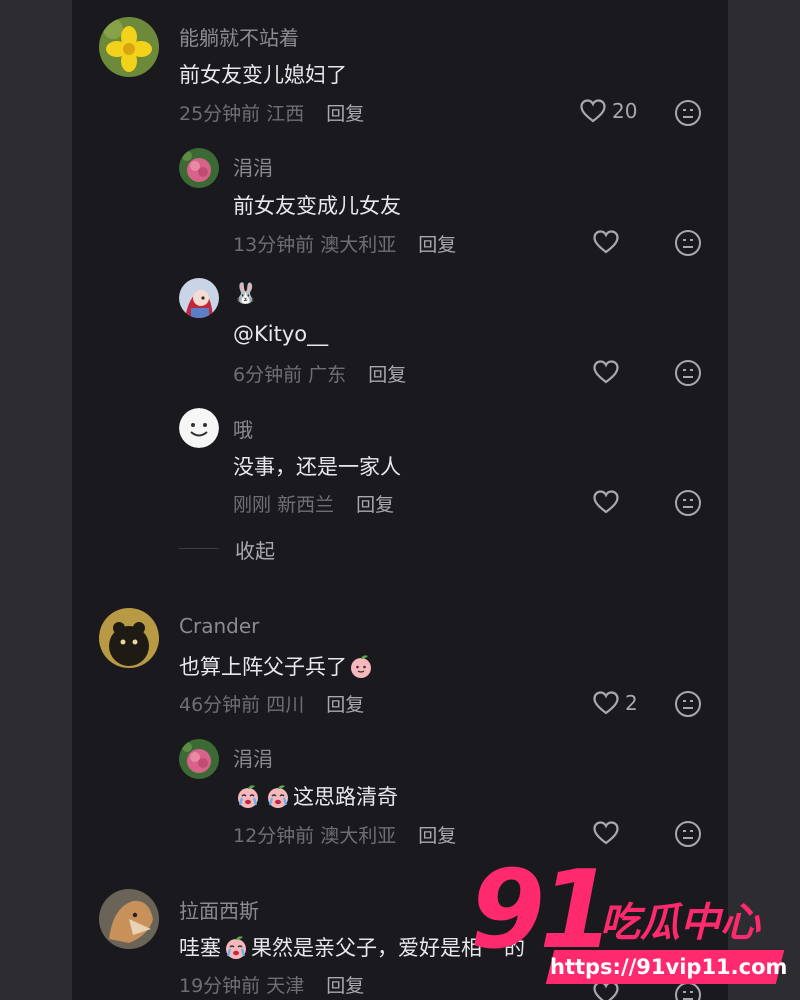 Image resolution: width=800 pixels, height=1000 pixels. What do you see at coordinates (361, 668) in the screenshot?
I see `peach-emoji-icon` at bounding box center [361, 668].